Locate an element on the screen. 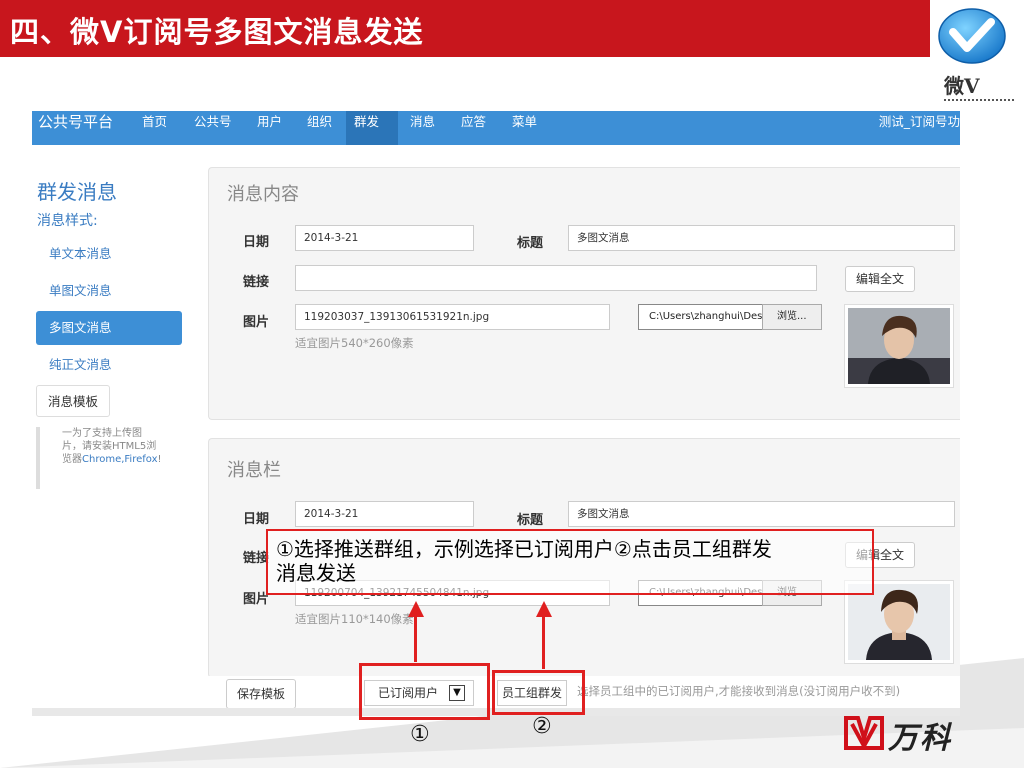  annotation-callout-text: ①选择推送群组，示例选择已订阅用户②点击员工组群发 消息发送 is located at coordinates (524, 561).